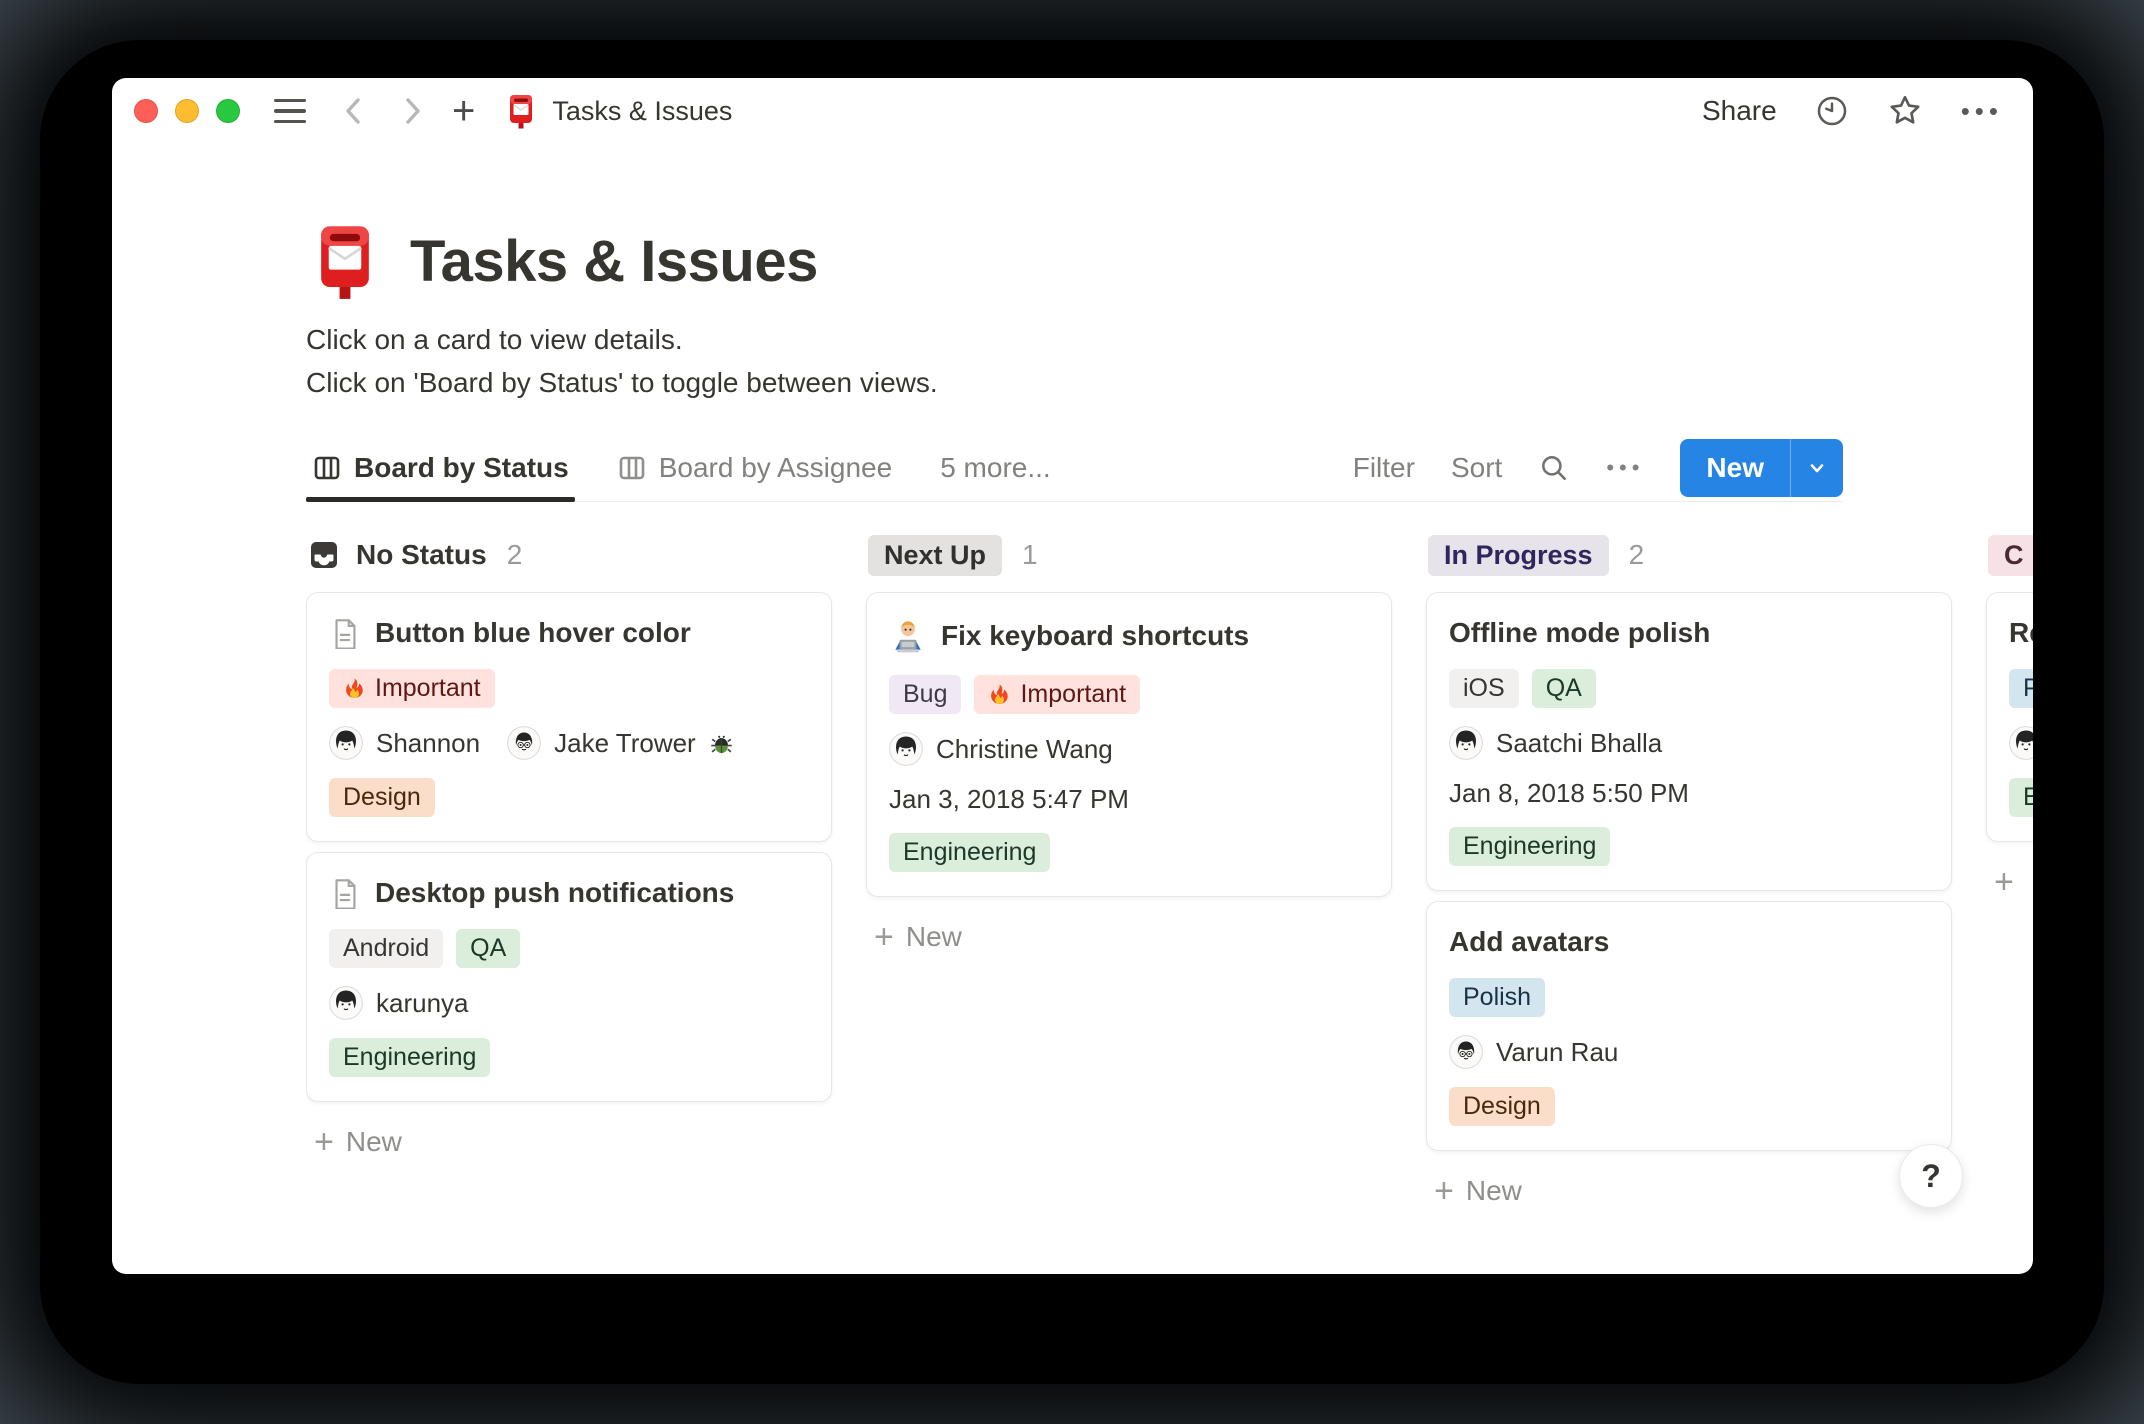  Describe the element at coordinates (1073, 694) in the screenshot. I see `tag-label: Important` at that location.